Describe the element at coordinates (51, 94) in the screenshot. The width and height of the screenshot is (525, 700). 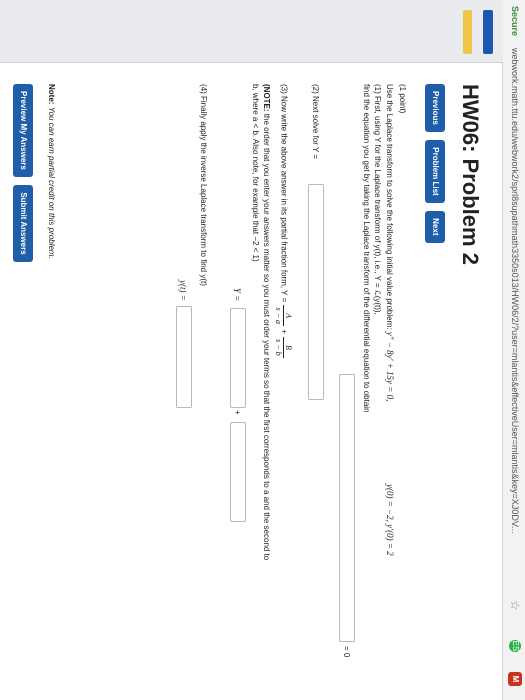
I see `footnote-label: Note:` at that location.